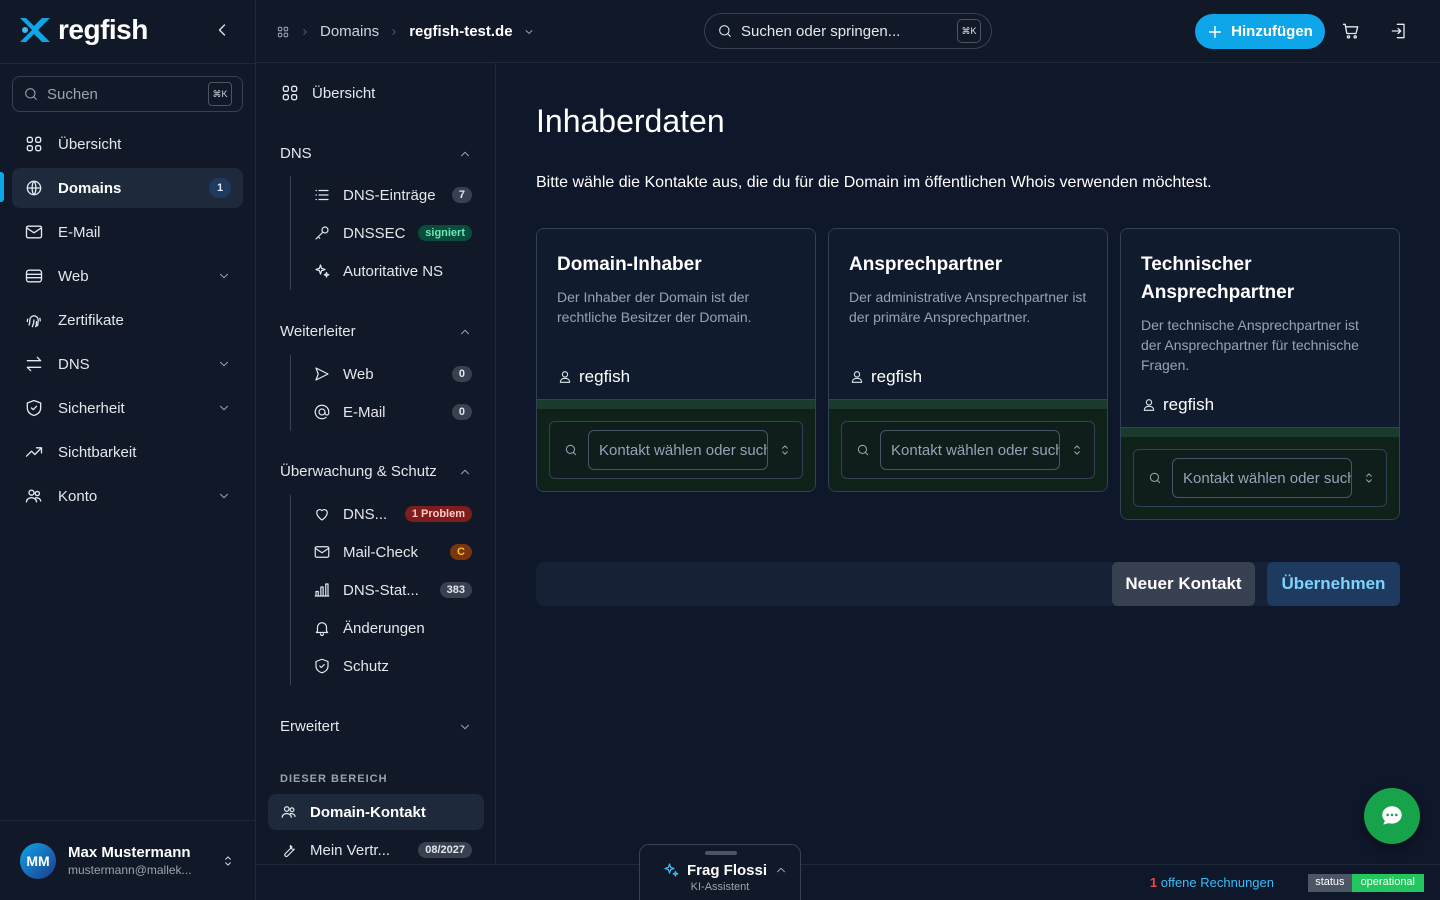 The width and height of the screenshot is (1440, 900). What do you see at coordinates (127, 496) in the screenshot?
I see `nav-item-account: Konto` at bounding box center [127, 496].